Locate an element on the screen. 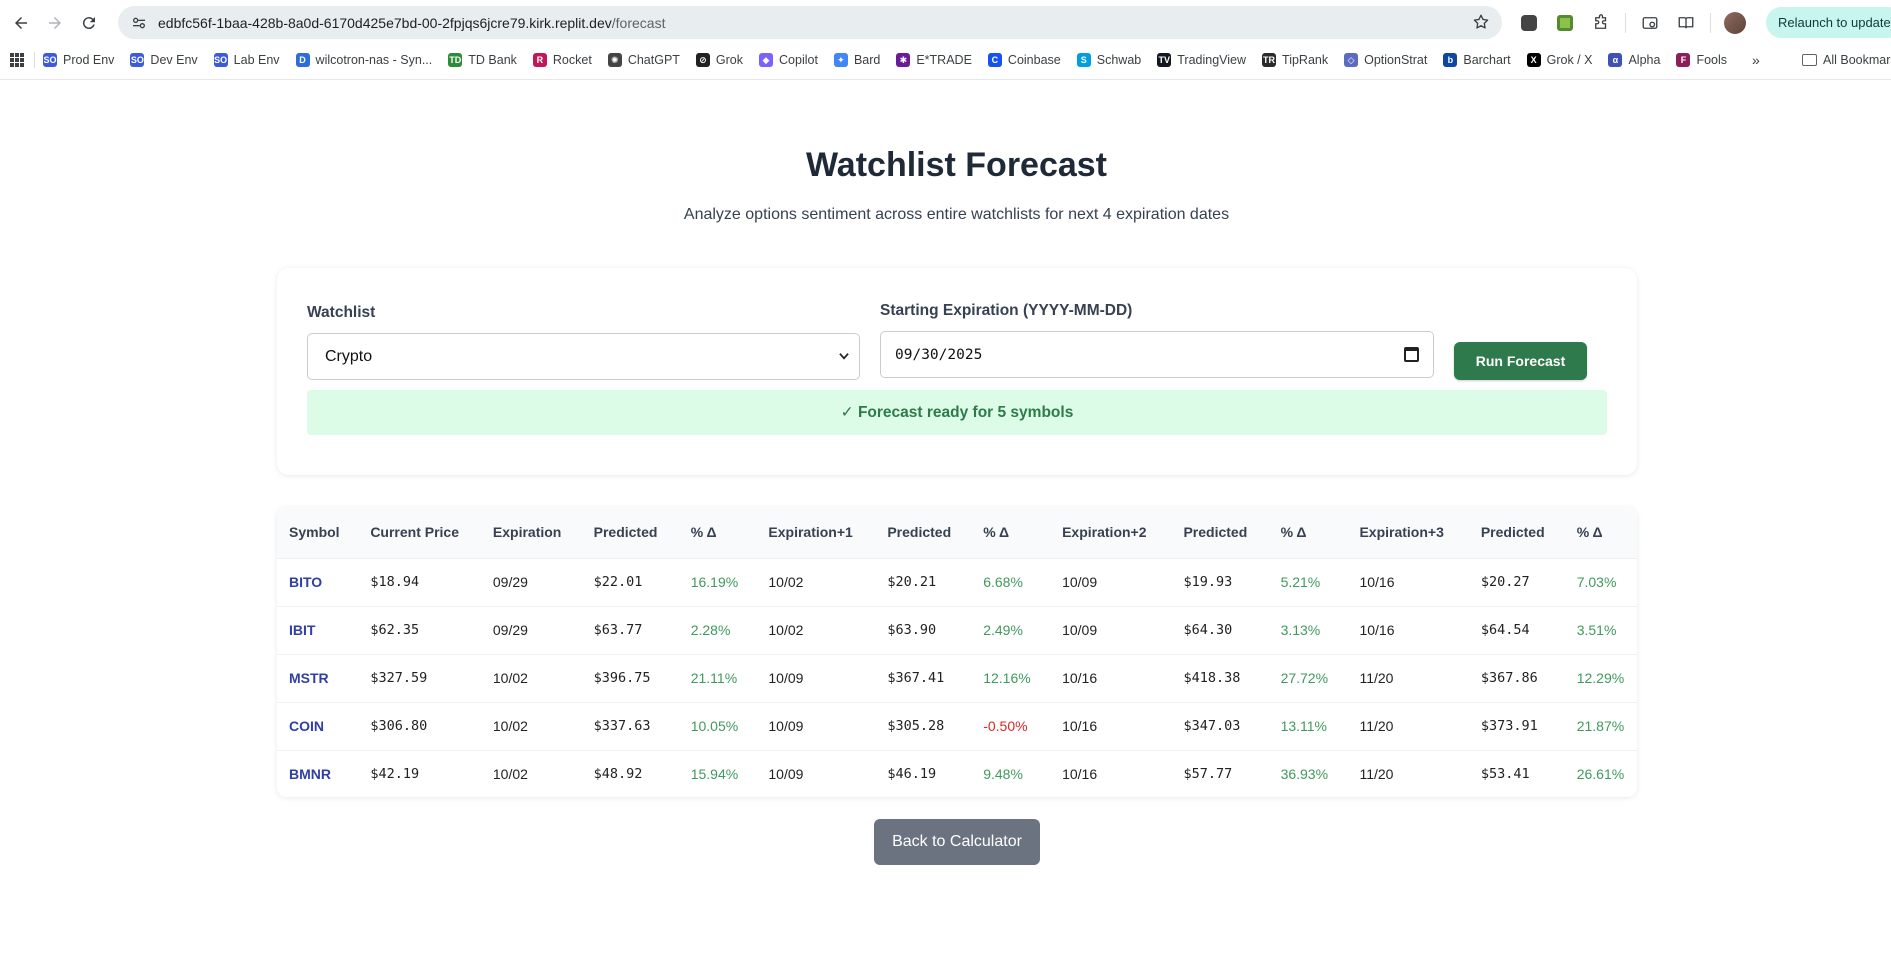  chatgpt-extension-icon is located at coordinates (1529, 23).